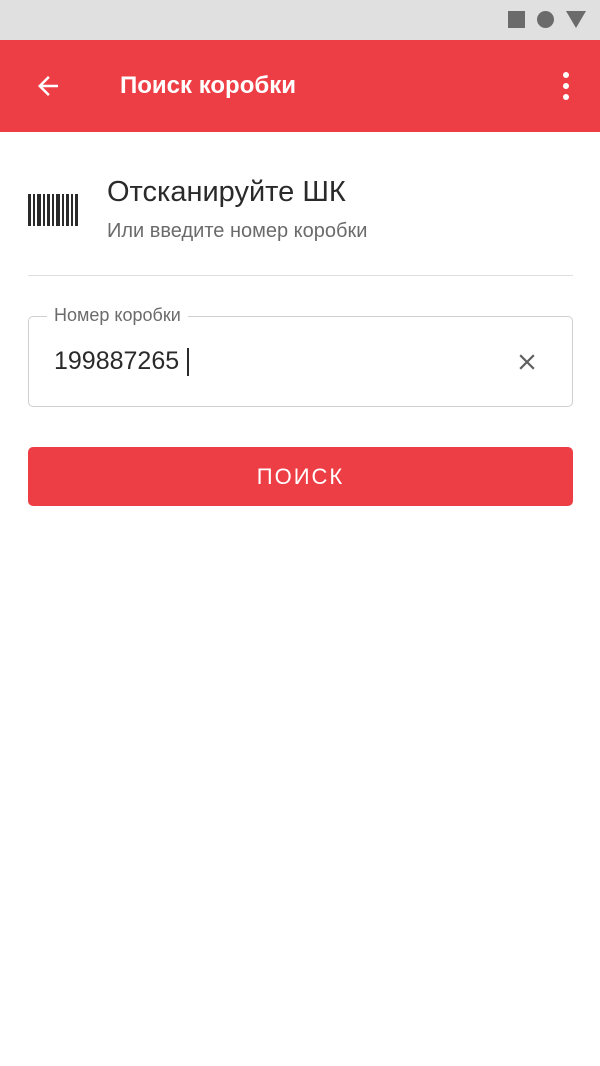 Image resolution: width=600 pixels, height=1066 pixels. What do you see at coordinates (300, 356) in the screenshot?
I see `box-number-field: Номер коробки 199887265` at bounding box center [300, 356].